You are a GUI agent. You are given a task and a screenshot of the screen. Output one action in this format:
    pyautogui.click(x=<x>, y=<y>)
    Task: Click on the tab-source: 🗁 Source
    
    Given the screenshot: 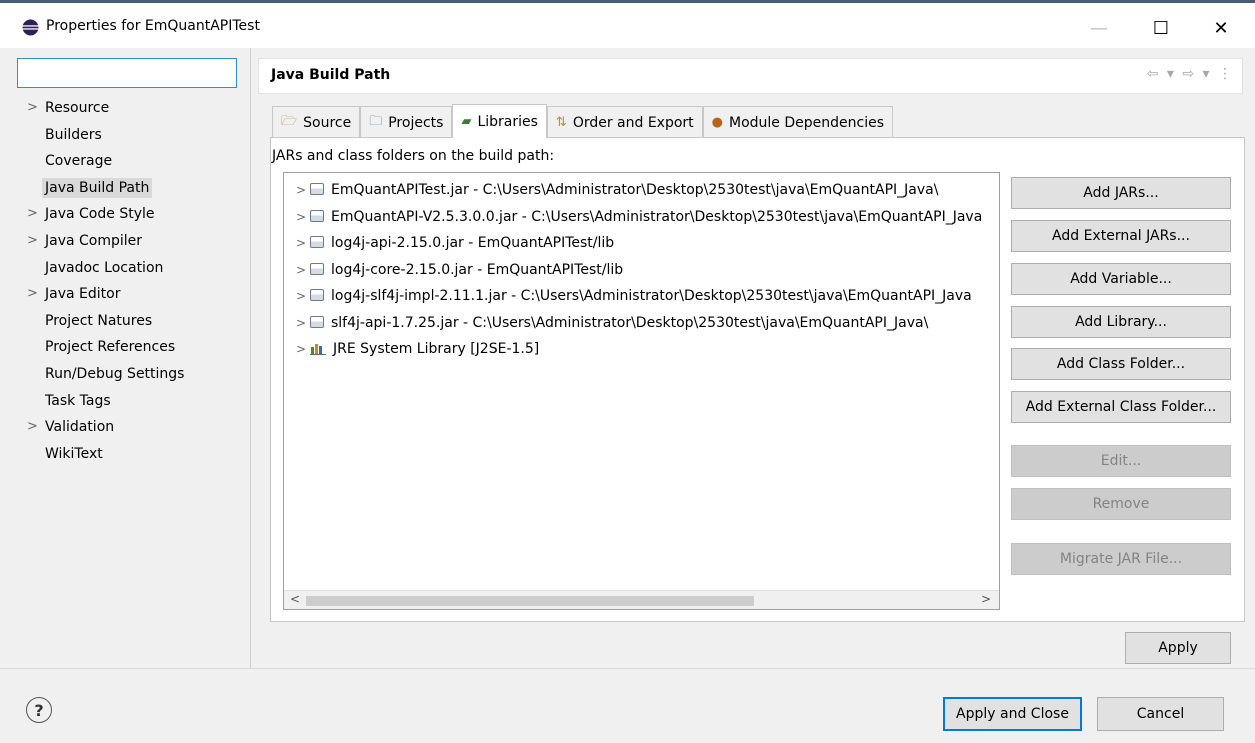 What is the action you would take?
    pyautogui.click(x=316, y=122)
    